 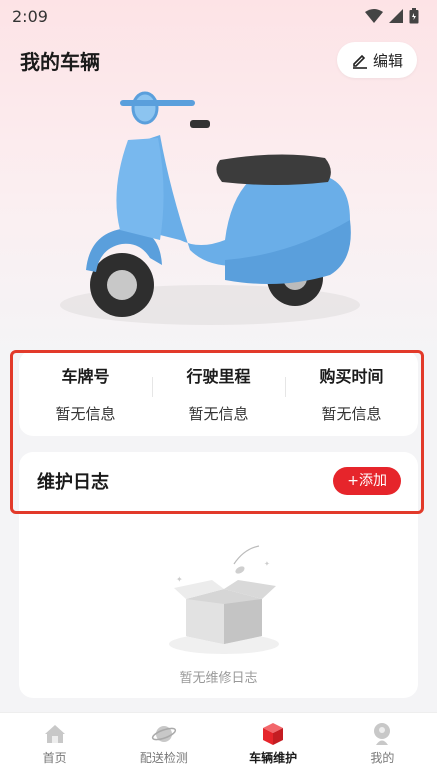 I want to click on bottom-tab-bar: 首页 配送检测 车辆维护 我的, so click(x=218, y=744).